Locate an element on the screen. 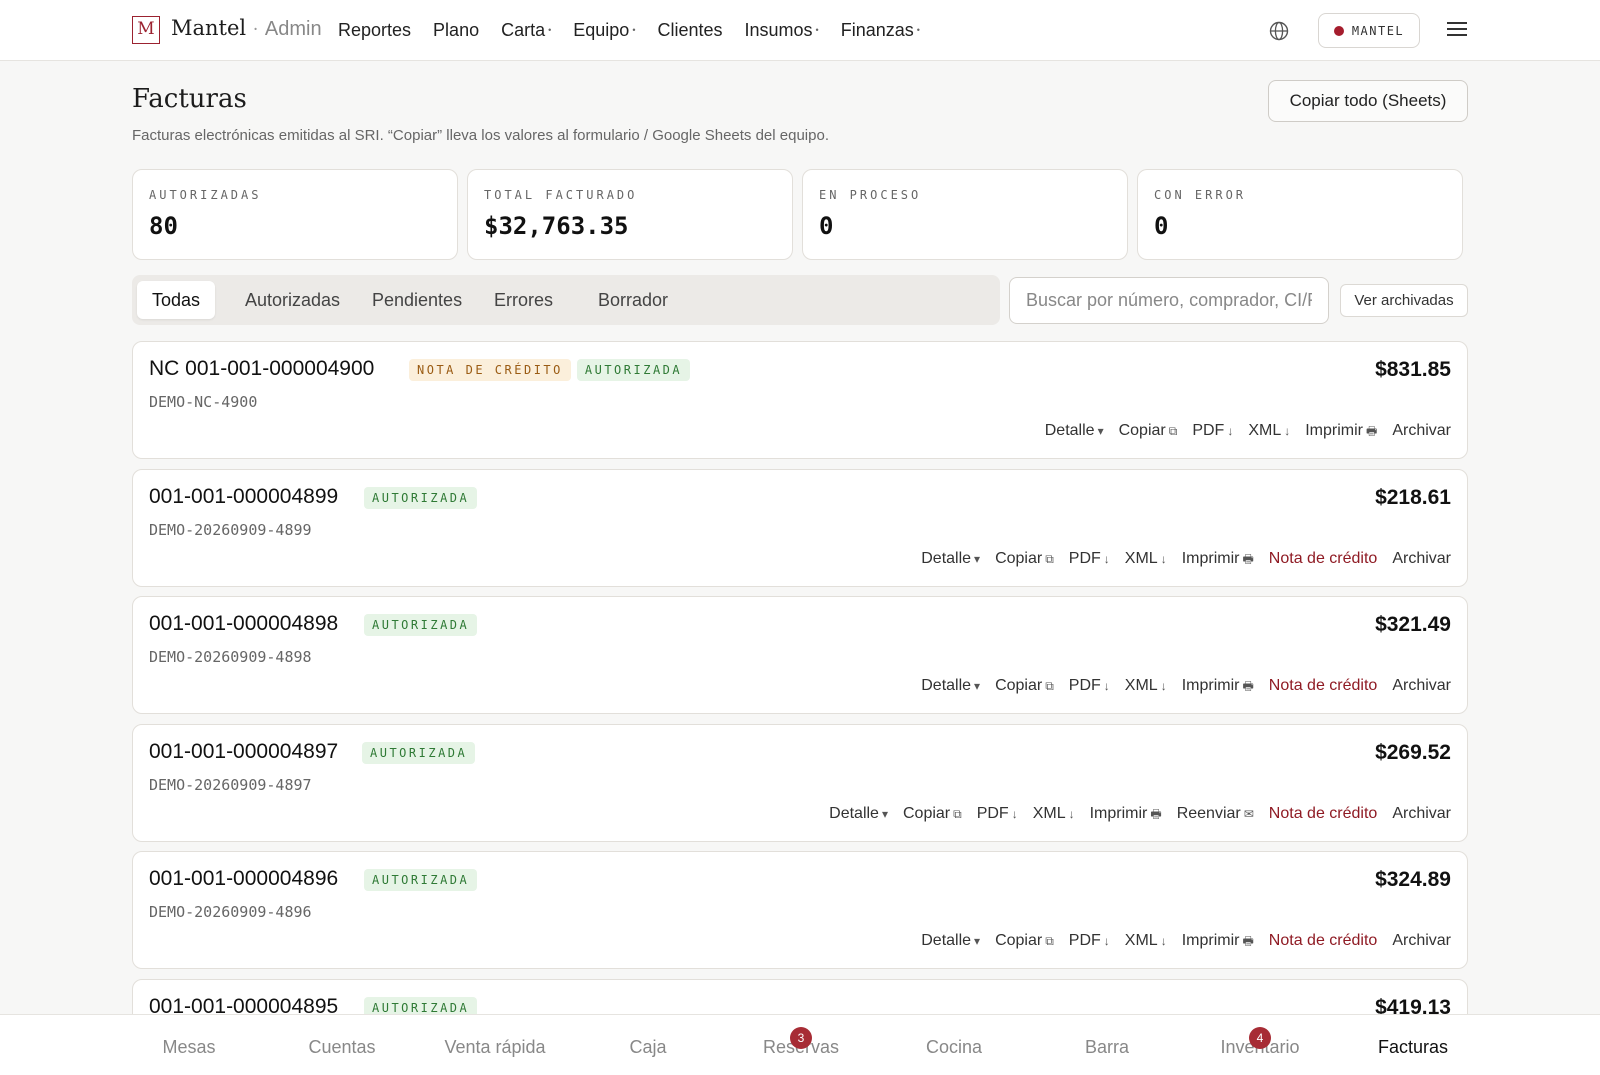 The height and width of the screenshot is (1075, 1600). action-label: Archivar is located at coordinates (1421, 685).